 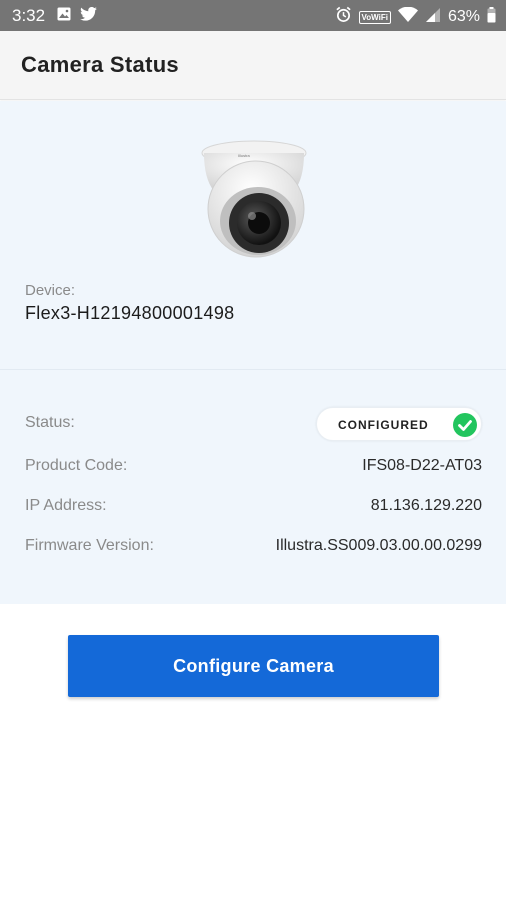 What do you see at coordinates (465, 425) in the screenshot?
I see `check-icon` at bounding box center [465, 425].